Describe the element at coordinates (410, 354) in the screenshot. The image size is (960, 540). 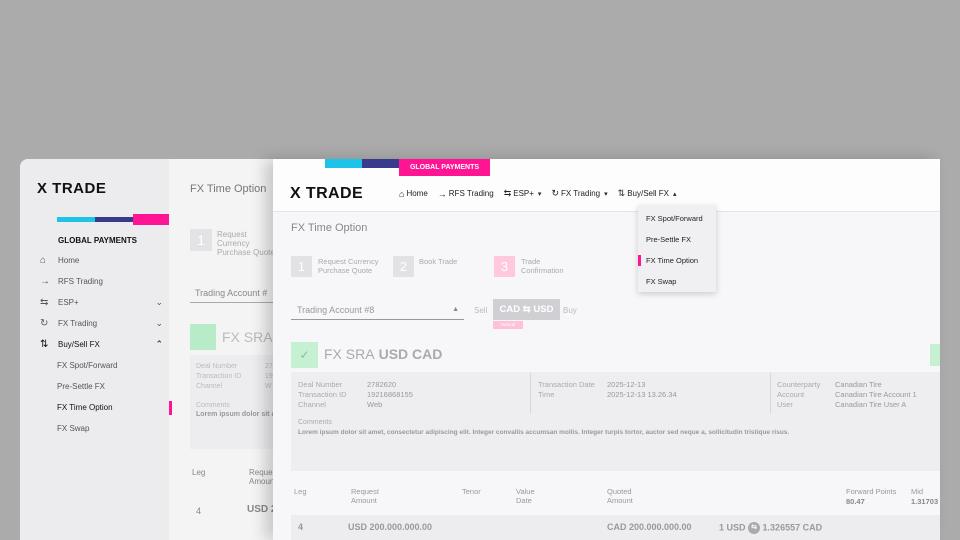
I see `product-pair: USD CAD` at that location.